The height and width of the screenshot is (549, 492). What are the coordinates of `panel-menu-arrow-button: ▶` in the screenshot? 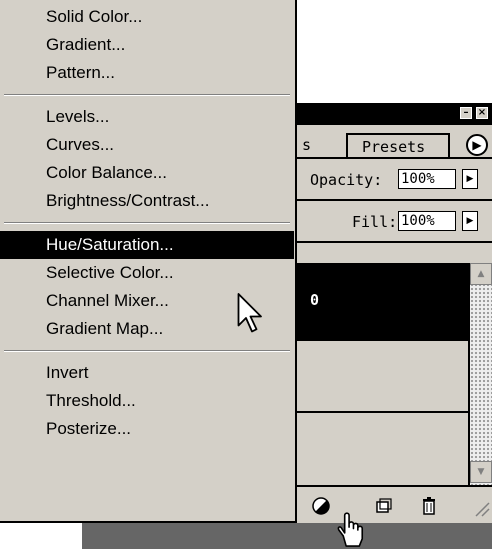 It's located at (477, 145).